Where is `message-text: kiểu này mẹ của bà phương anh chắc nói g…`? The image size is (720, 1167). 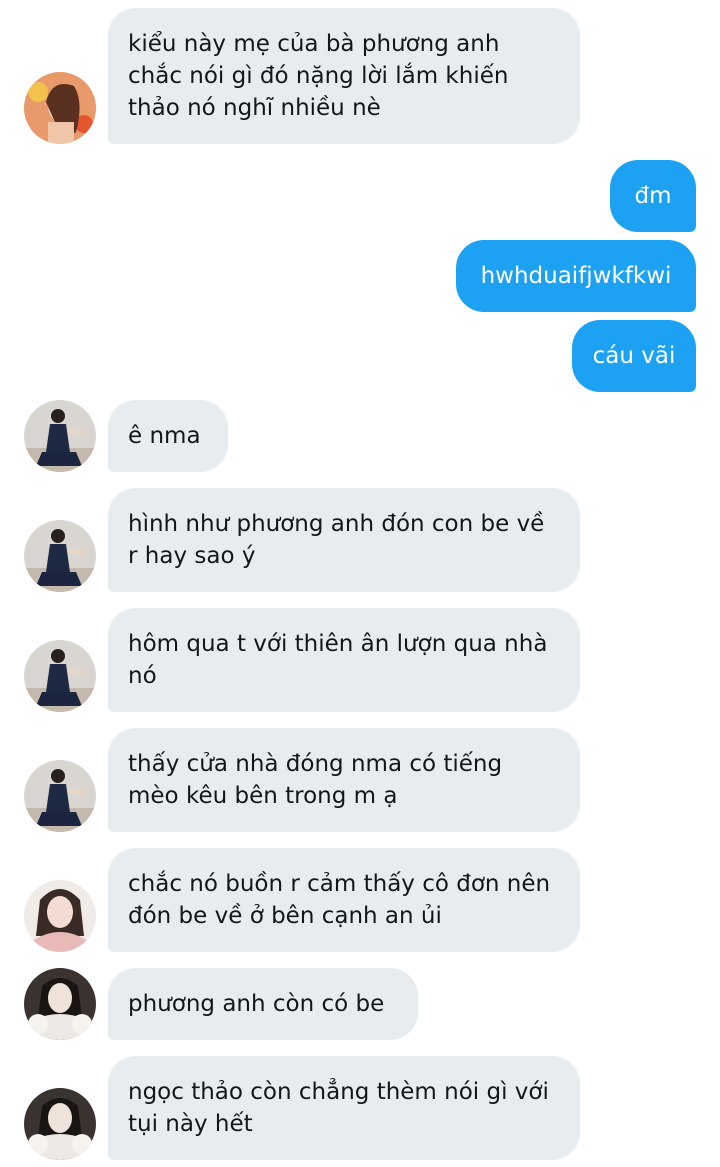
message-text: kiểu này mẹ của bà phương anh chắc nói g… is located at coordinates (318, 76).